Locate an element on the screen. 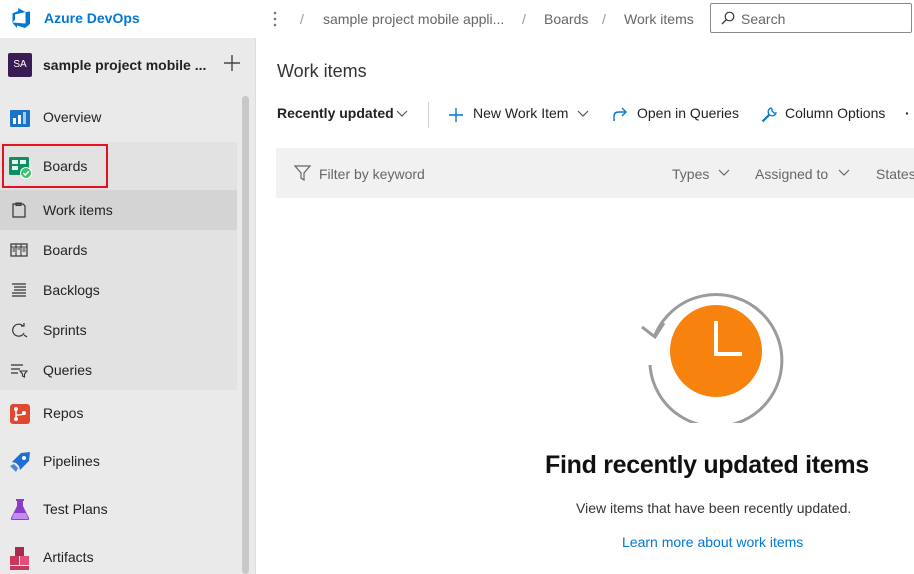 This screenshot has height=574, width=914. sidebar-subitem-backlogs: Backlogs is located at coordinates (118, 290).